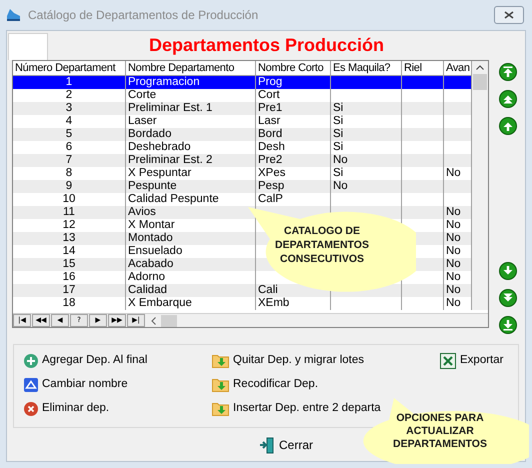  Describe the element at coordinates (448, 360) in the screenshot. I see `spreadsheet-icon` at that location.